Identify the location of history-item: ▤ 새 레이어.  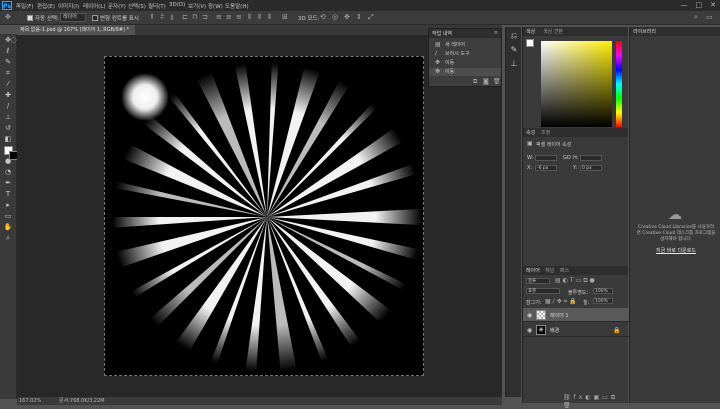
(465, 45).